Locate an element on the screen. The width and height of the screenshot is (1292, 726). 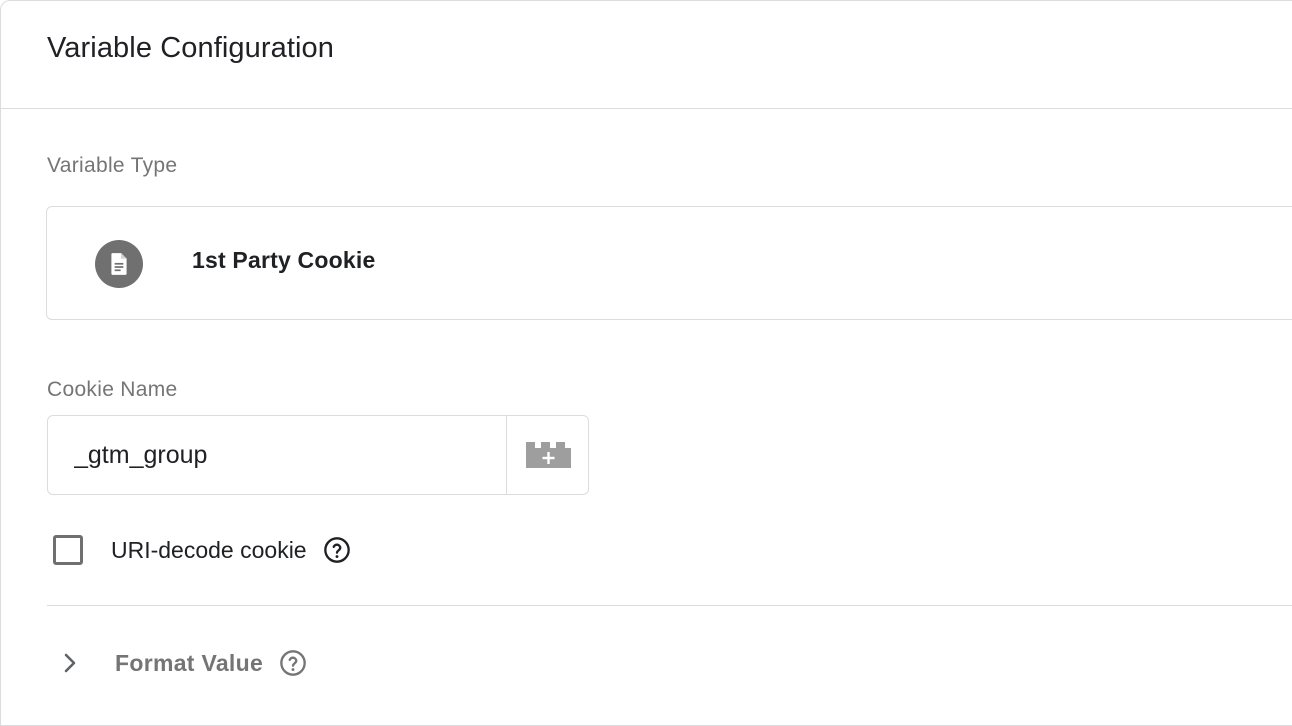
section-divider is located at coordinates (669, 605).